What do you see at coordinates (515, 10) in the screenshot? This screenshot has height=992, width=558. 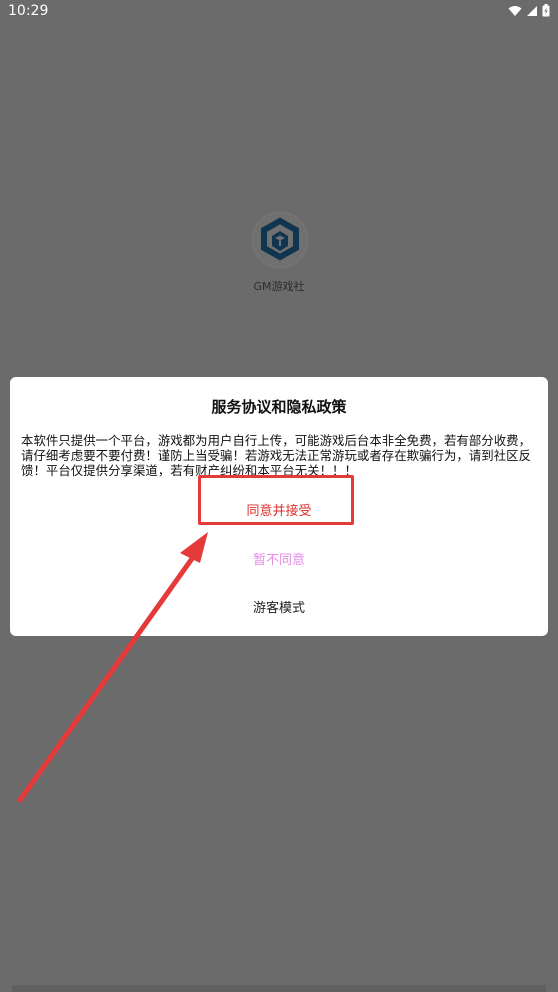 I see `wifi-icon` at bounding box center [515, 10].